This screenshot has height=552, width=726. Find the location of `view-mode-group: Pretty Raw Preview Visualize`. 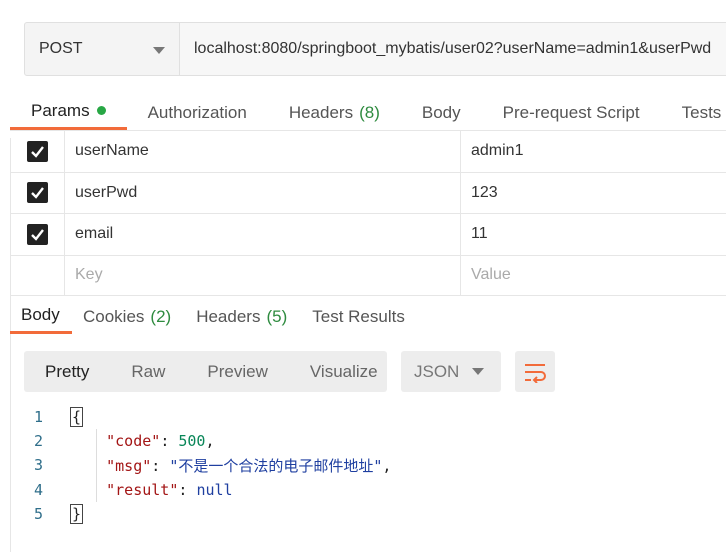

view-mode-group: Pretty Raw Preview Visualize is located at coordinates (205, 371).